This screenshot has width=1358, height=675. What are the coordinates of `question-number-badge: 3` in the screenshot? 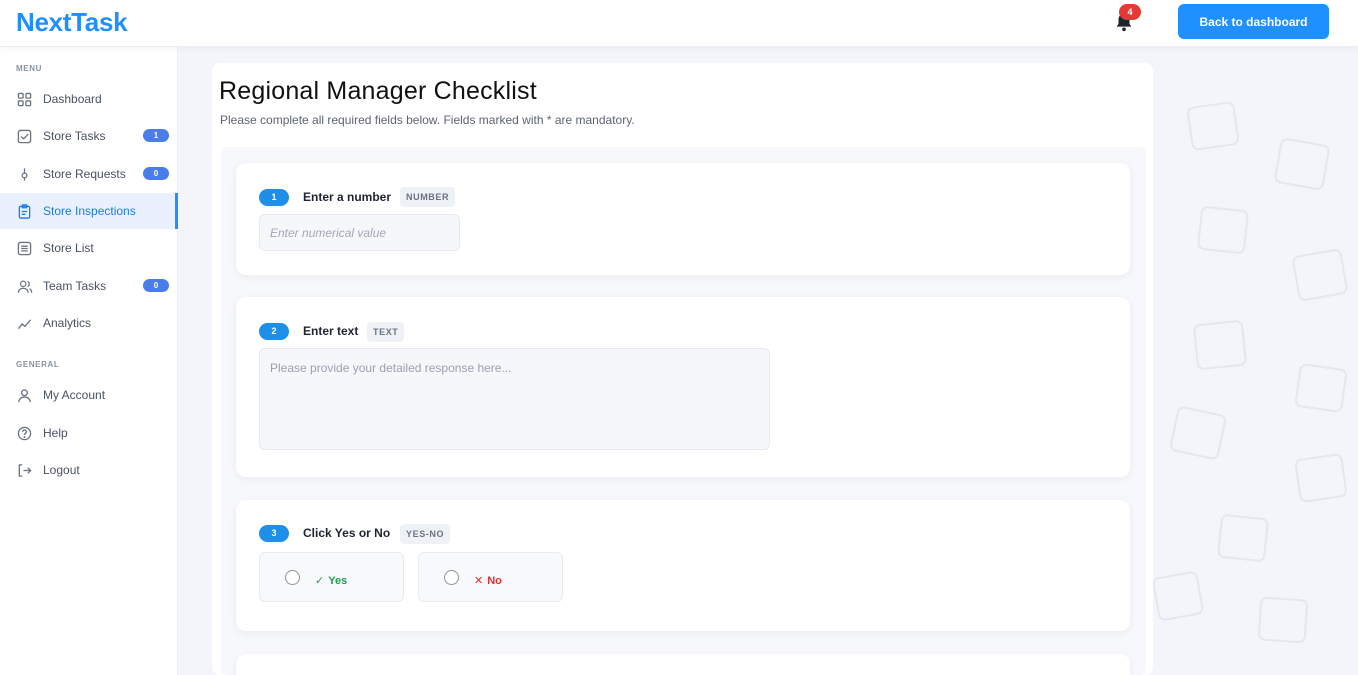 It's located at (274, 533).